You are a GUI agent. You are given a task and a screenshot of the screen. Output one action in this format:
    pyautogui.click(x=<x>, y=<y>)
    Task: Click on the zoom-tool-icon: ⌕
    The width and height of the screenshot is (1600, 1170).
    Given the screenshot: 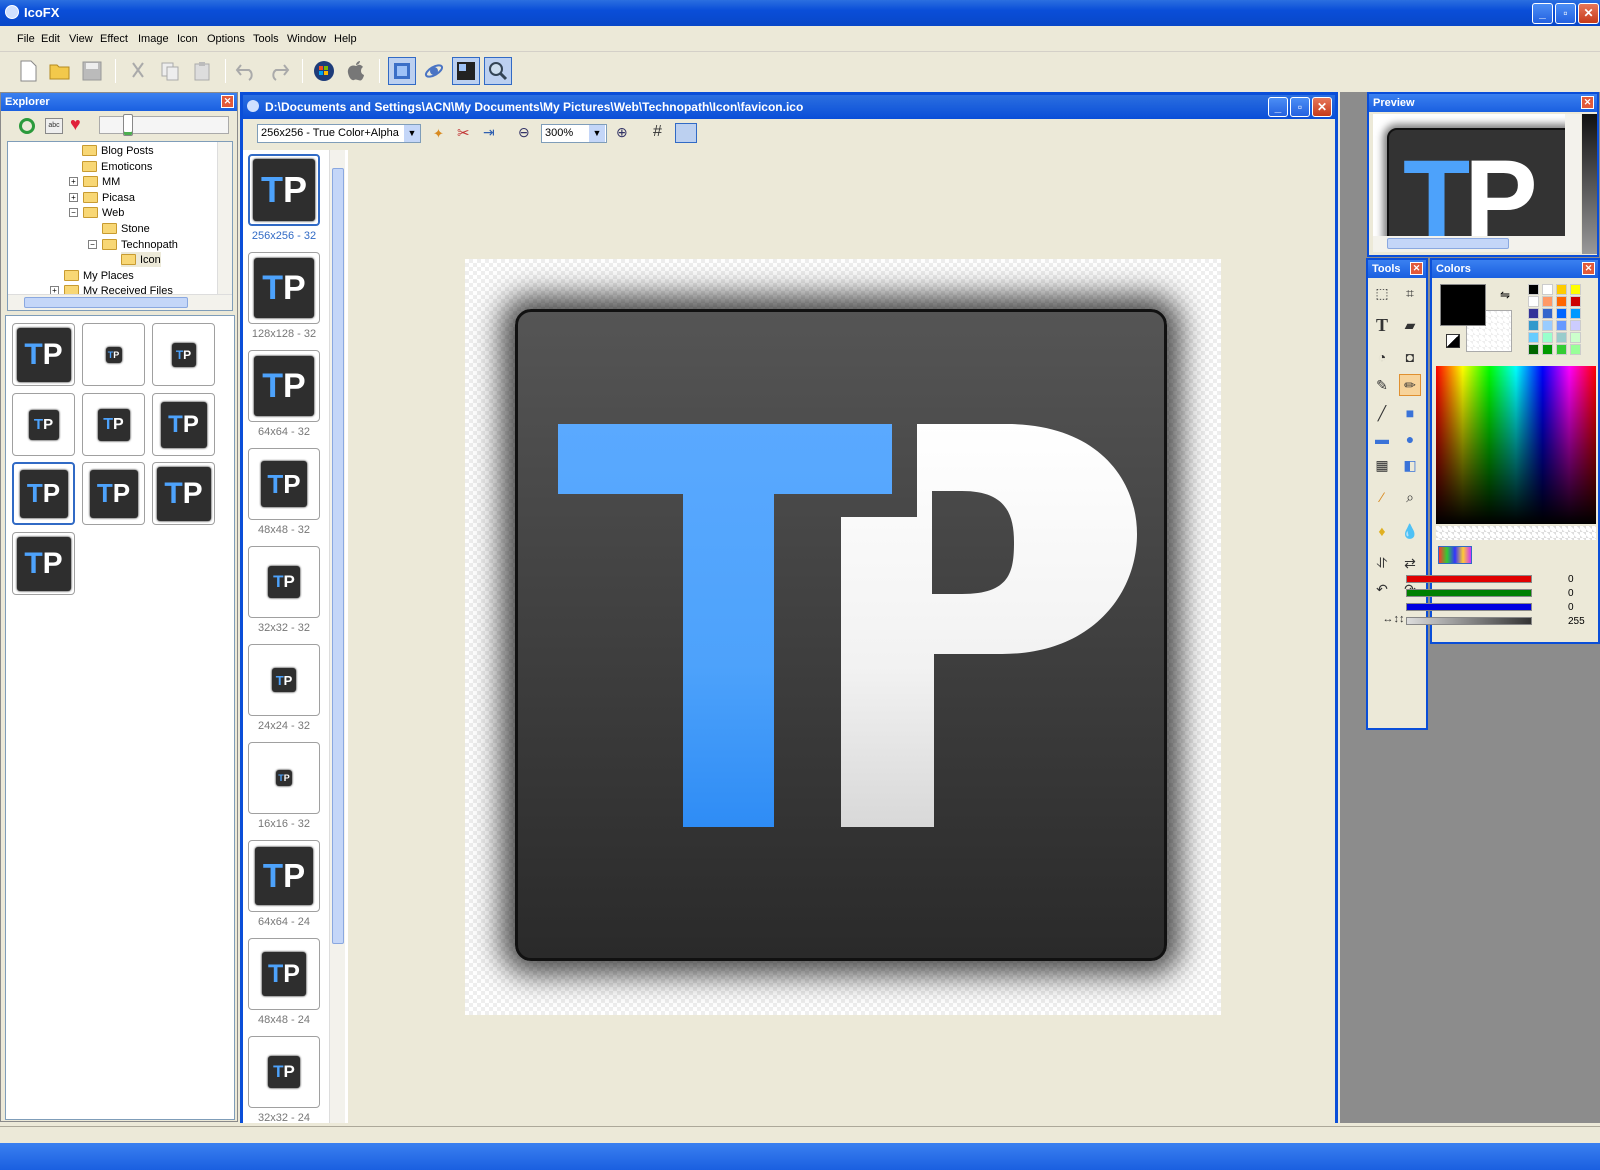 What is the action you would take?
    pyautogui.click(x=1410, y=497)
    